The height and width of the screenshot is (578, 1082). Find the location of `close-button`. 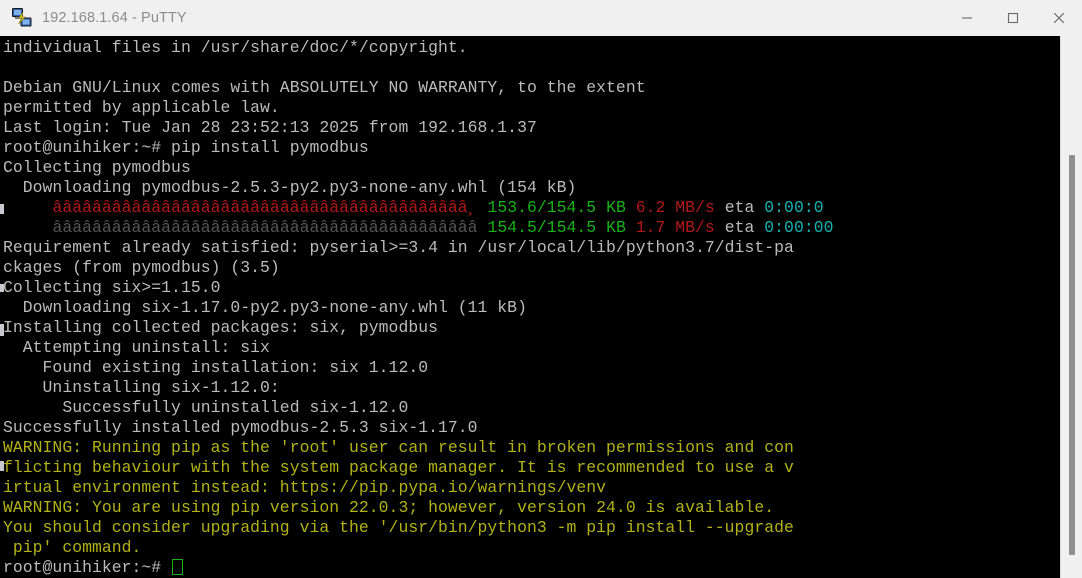

close-button is located at coordinates (1059, 18).